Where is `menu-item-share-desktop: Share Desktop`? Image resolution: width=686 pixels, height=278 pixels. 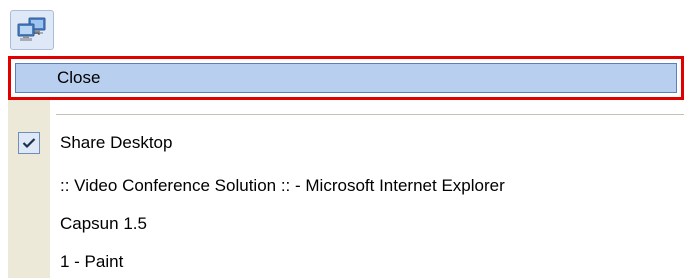
menu-item-share-desktop: Share Desktop is located at coordinates (346, 142).